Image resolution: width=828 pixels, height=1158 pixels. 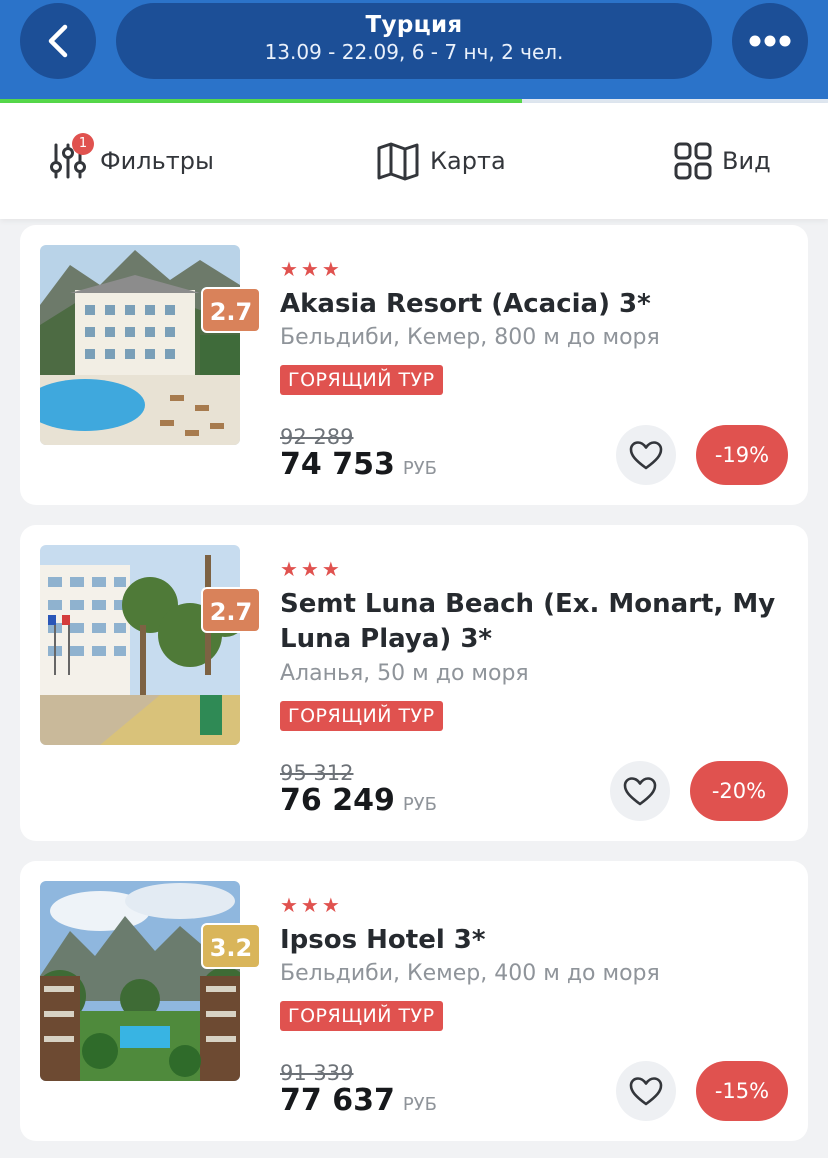 I want to click on view-label: Вид, so click(x=746, y=161).